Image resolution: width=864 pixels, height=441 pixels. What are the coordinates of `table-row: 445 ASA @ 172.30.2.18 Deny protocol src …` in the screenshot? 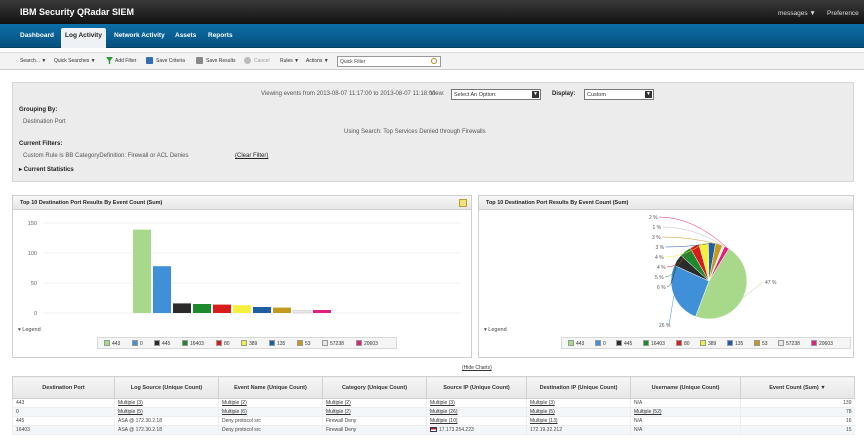 It's located at (433, 421).